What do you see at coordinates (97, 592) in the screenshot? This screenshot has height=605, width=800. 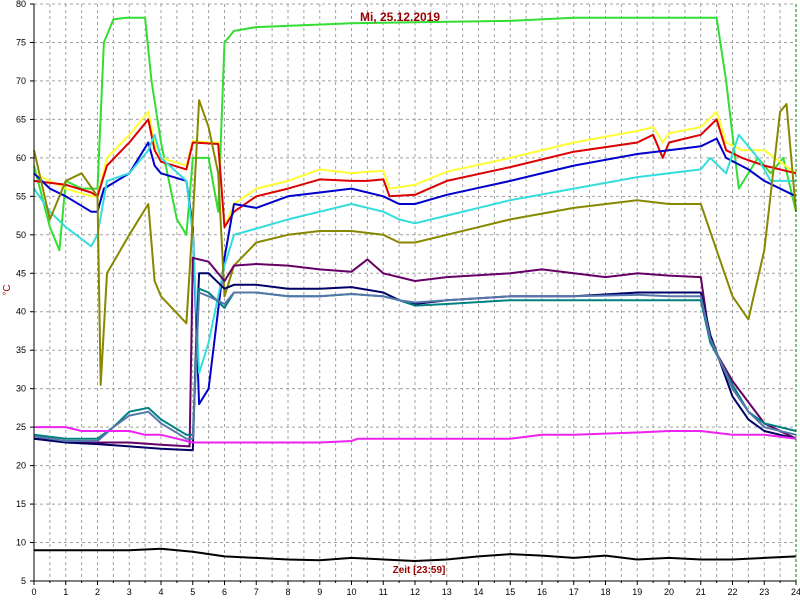 I see `x-tick-label: 2` at bounding box center [97, 592].